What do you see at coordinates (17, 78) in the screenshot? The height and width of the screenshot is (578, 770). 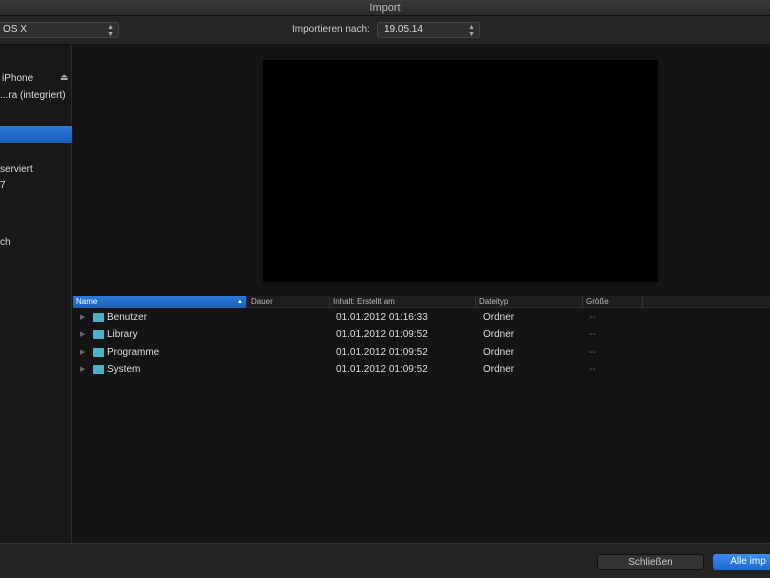 I see `sidebar-item-iphone: iPhone` at bounding box center [17, 78].